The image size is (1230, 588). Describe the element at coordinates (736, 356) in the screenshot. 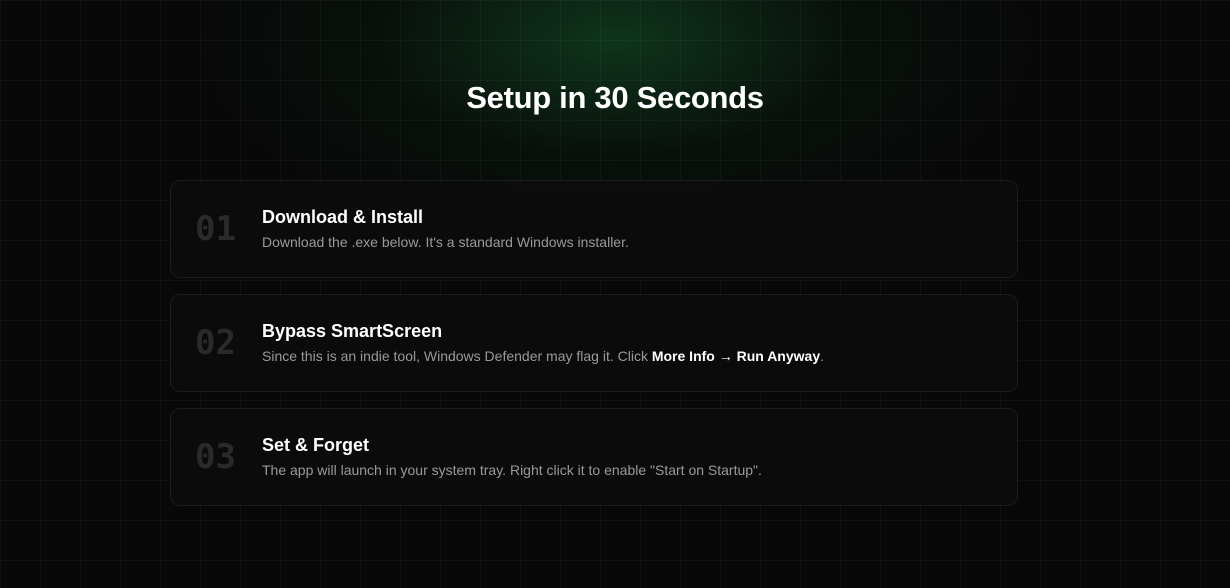

I see `step-description-emphasis: More Info → Run Anyway` at that location.